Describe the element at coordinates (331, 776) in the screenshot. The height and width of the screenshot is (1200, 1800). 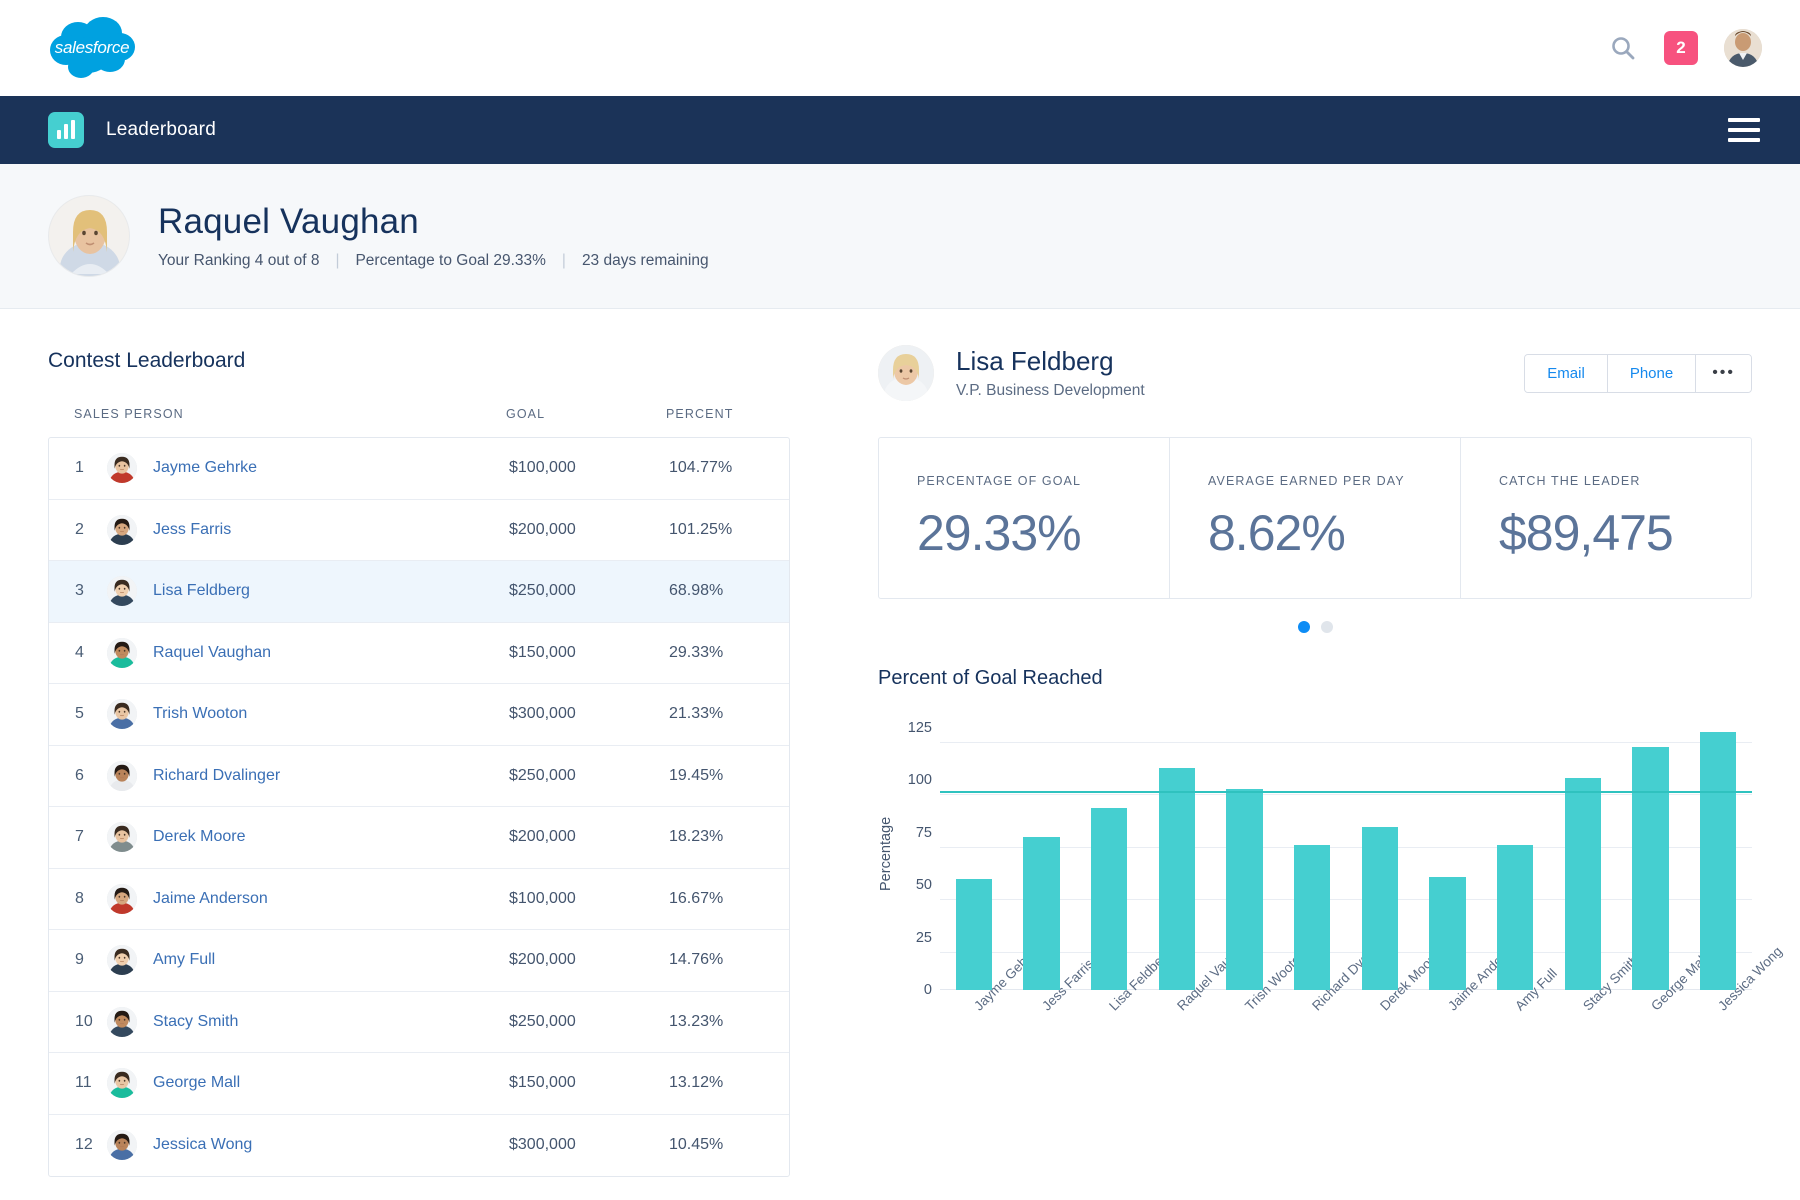
I see `row-name: Richard Dvalinger` at that location.